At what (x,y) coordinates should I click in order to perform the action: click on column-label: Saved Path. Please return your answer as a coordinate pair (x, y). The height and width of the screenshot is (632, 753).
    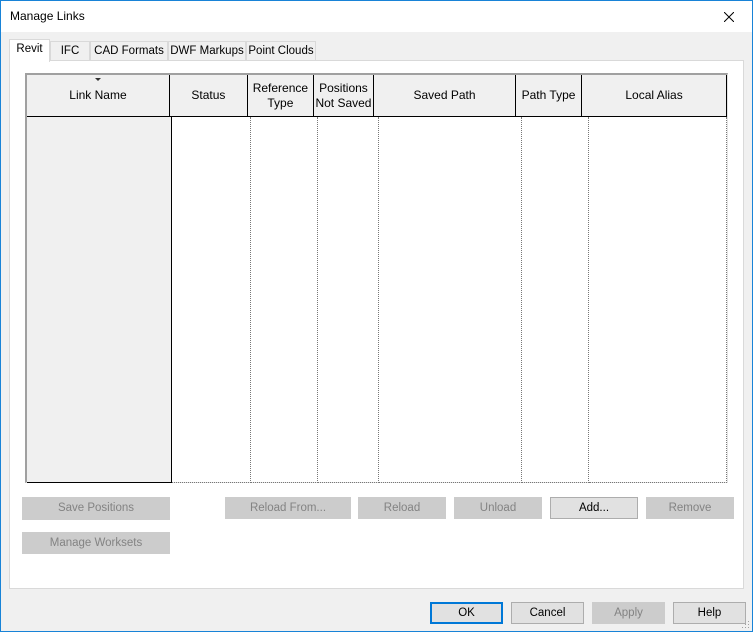
    Looking at the image, I should click on (444, 95).